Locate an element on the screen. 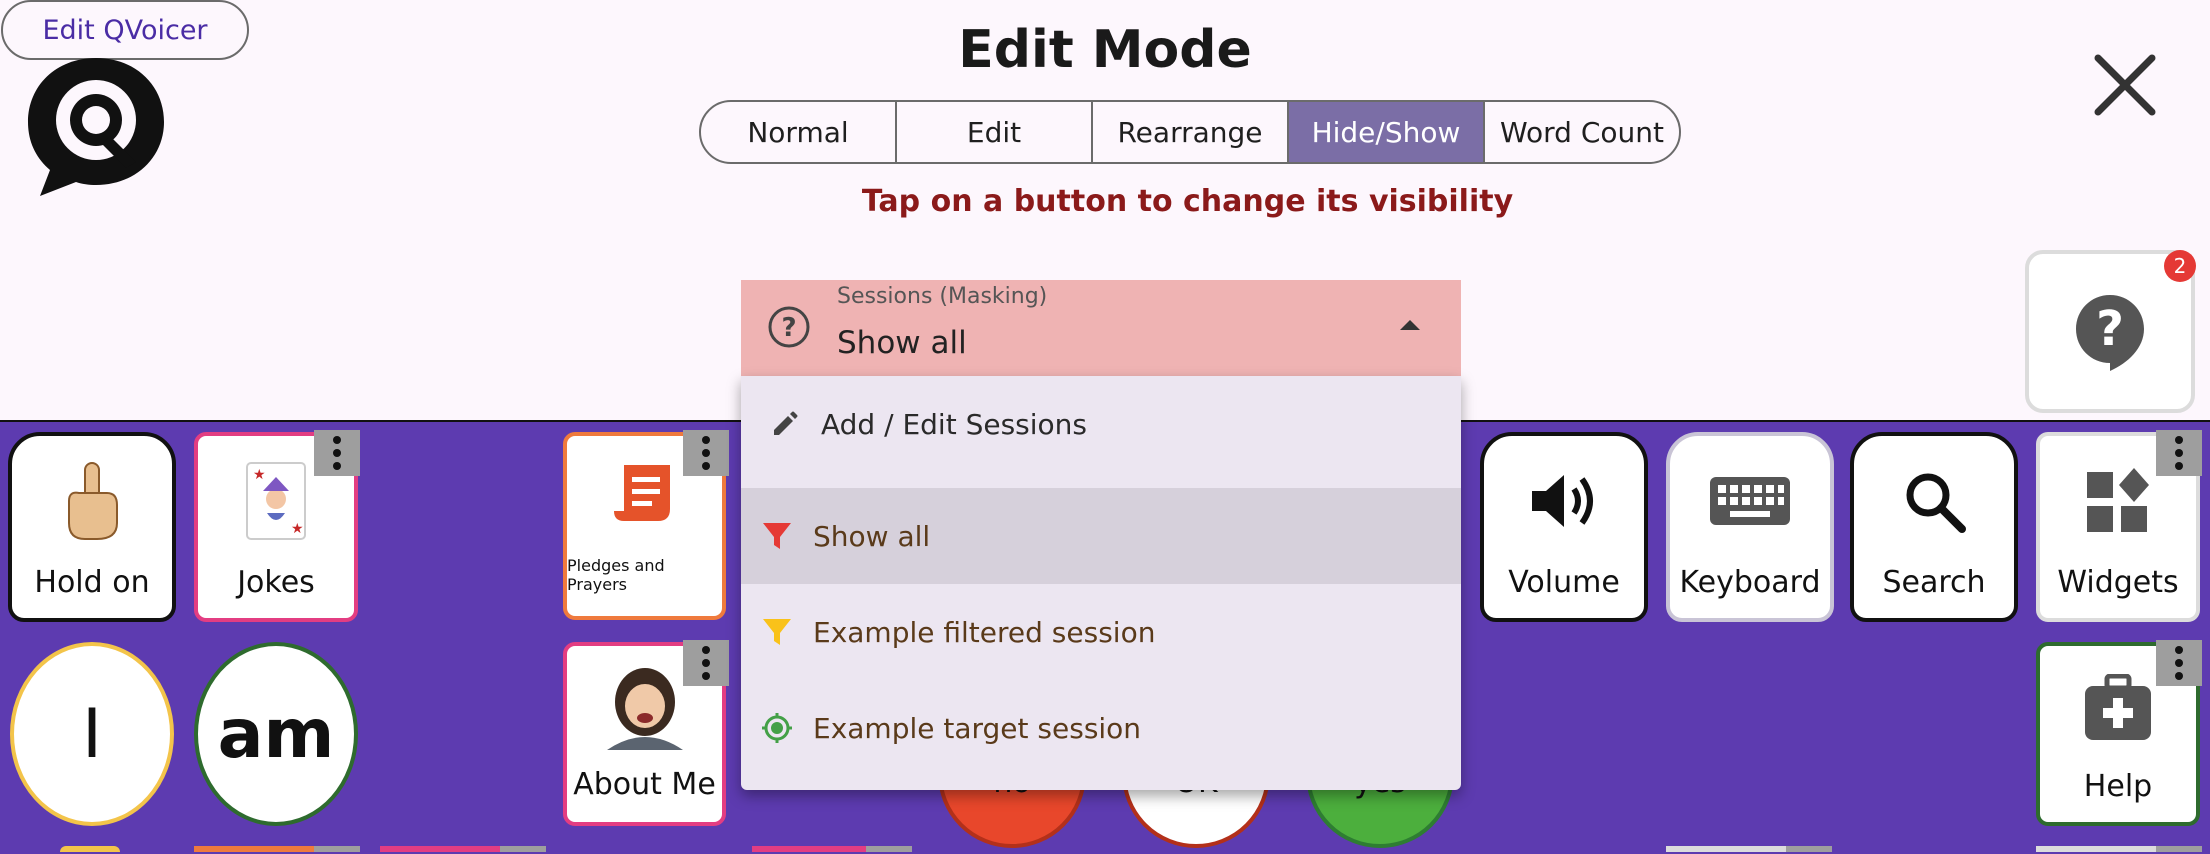 Image resolution: width=2210 pixels, height=854 pixels. mode-rearrange: Rearrange is located at coordinates (1189, 132).